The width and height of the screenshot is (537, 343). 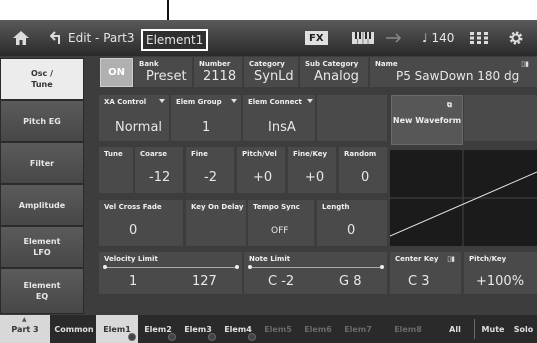 I want to click on elem2-tab: Elem2, so click(x=158, y=329).